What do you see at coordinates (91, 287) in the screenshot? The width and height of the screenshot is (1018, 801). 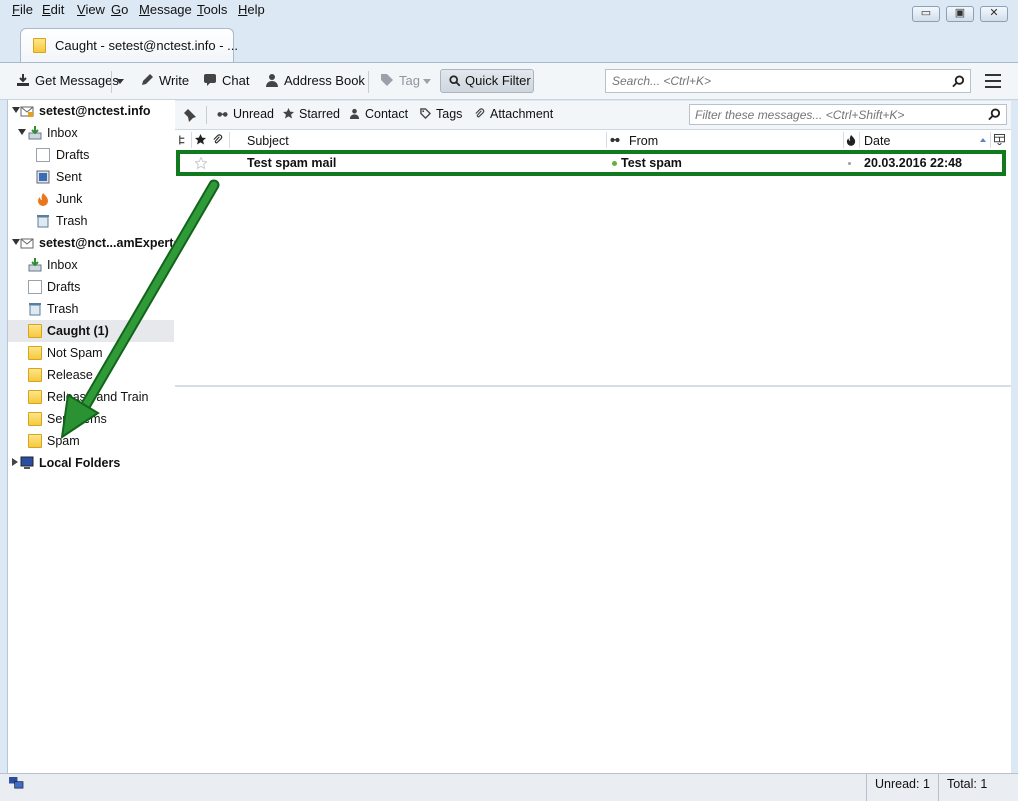 I see `folder-drafts-2: Drafts` at bounding box center [91, 287].